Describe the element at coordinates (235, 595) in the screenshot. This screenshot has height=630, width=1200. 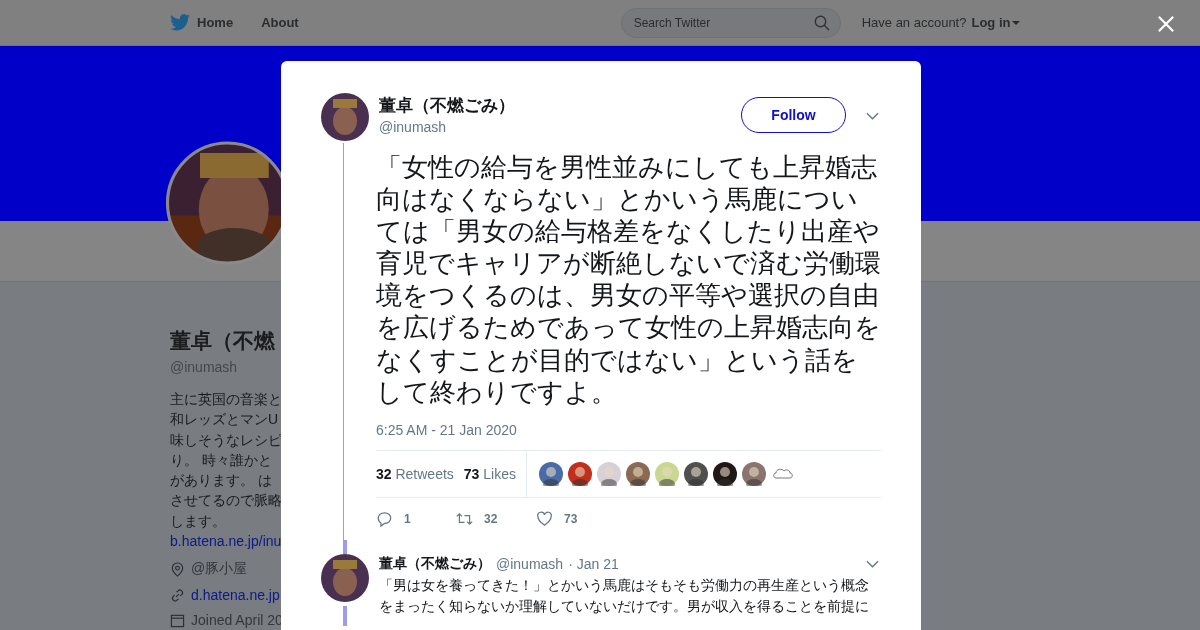
I see `website-link: d.hatena.ne.jp` at that location.